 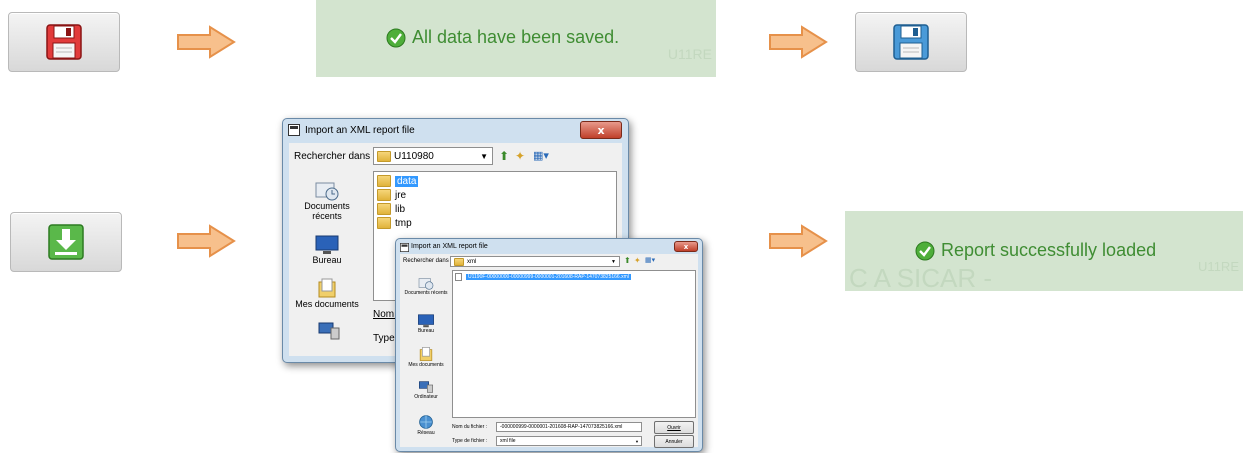 I want to click on look-in-value: xml, so click(x=472, y=261).